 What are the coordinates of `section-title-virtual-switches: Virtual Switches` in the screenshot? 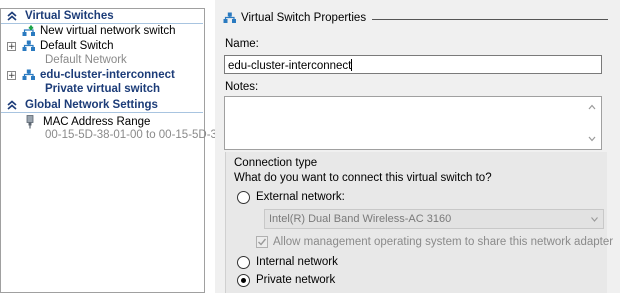 It's located at (69, 16).